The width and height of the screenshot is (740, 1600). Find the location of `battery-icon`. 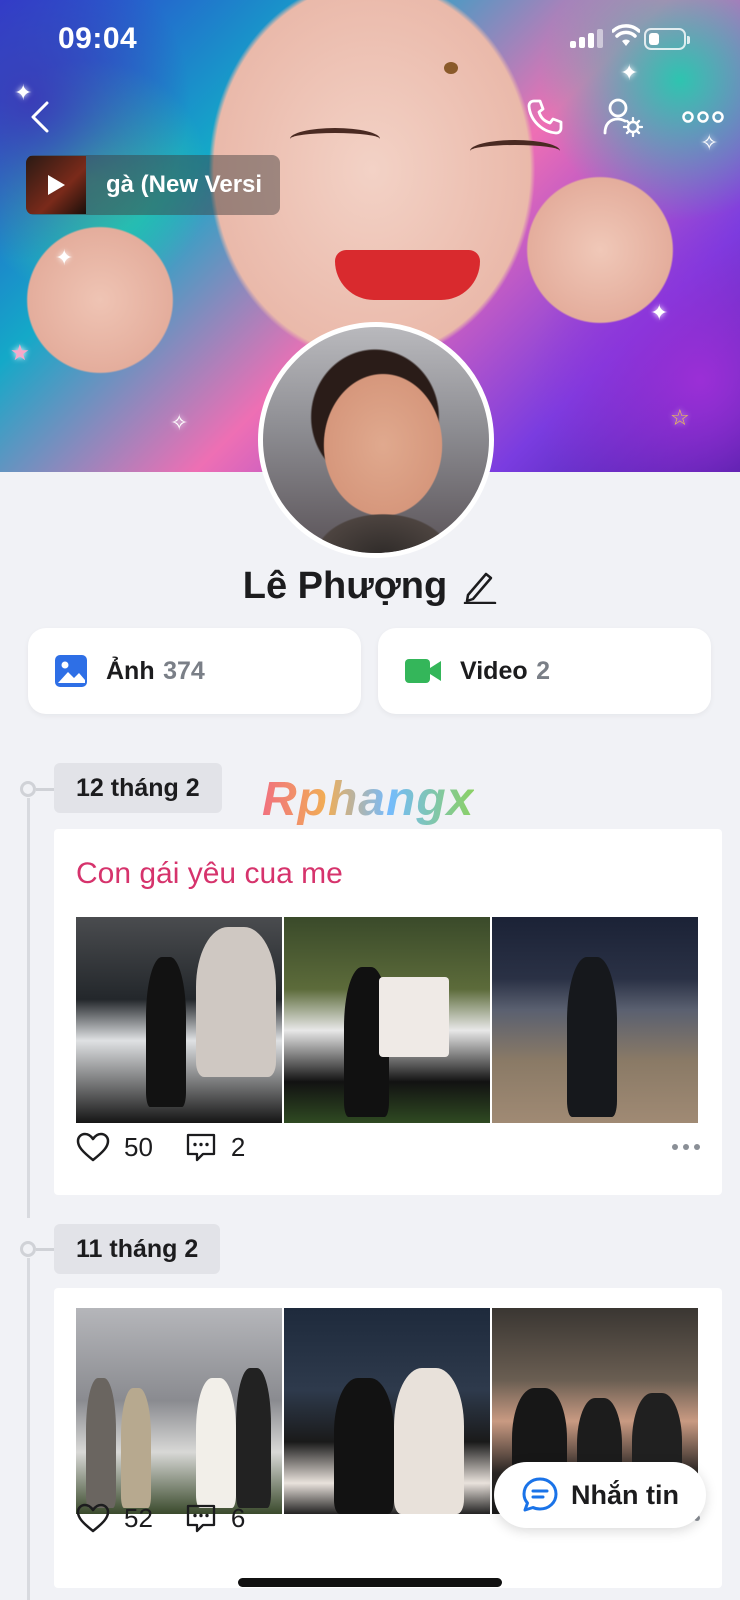

battery-icon is located at coordinates (667, 39).